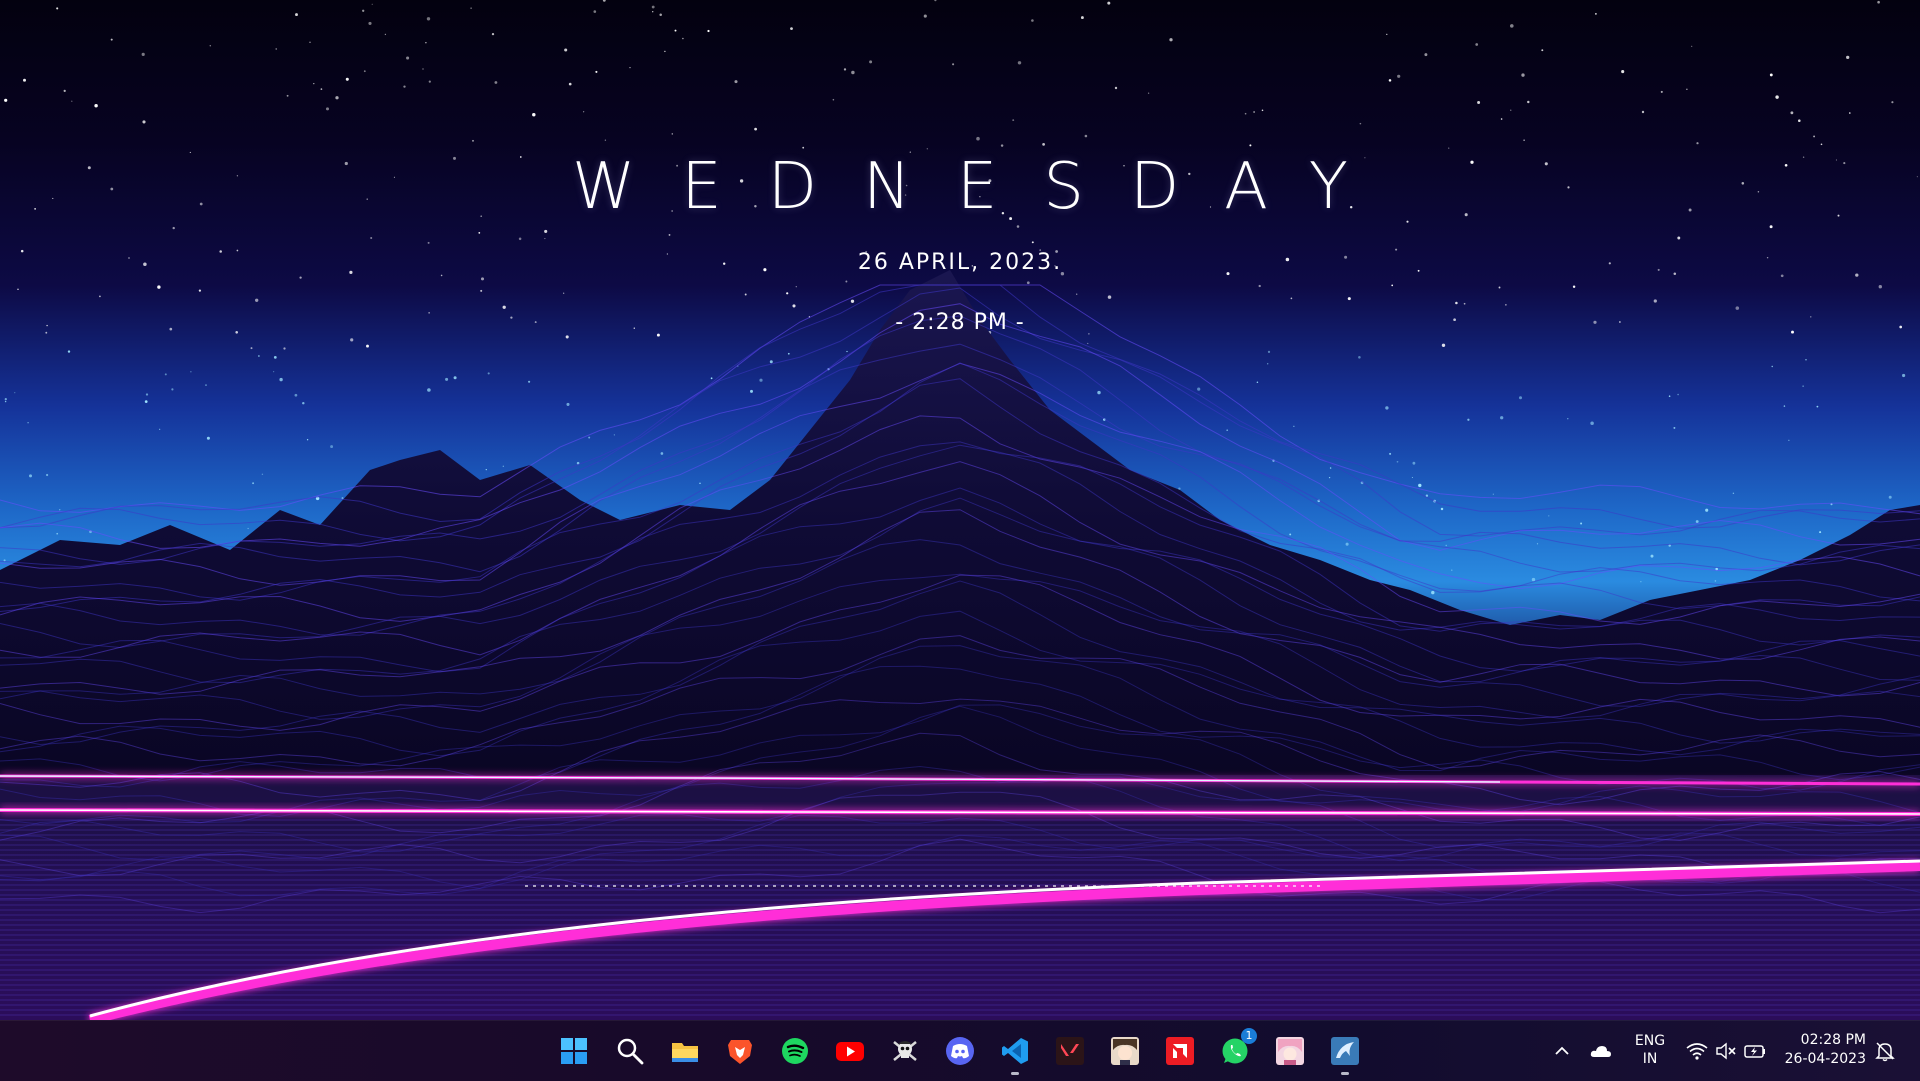 The width and height of the screenshot is (1920, 1081). I want to click on search-button, so click(630, 1051).